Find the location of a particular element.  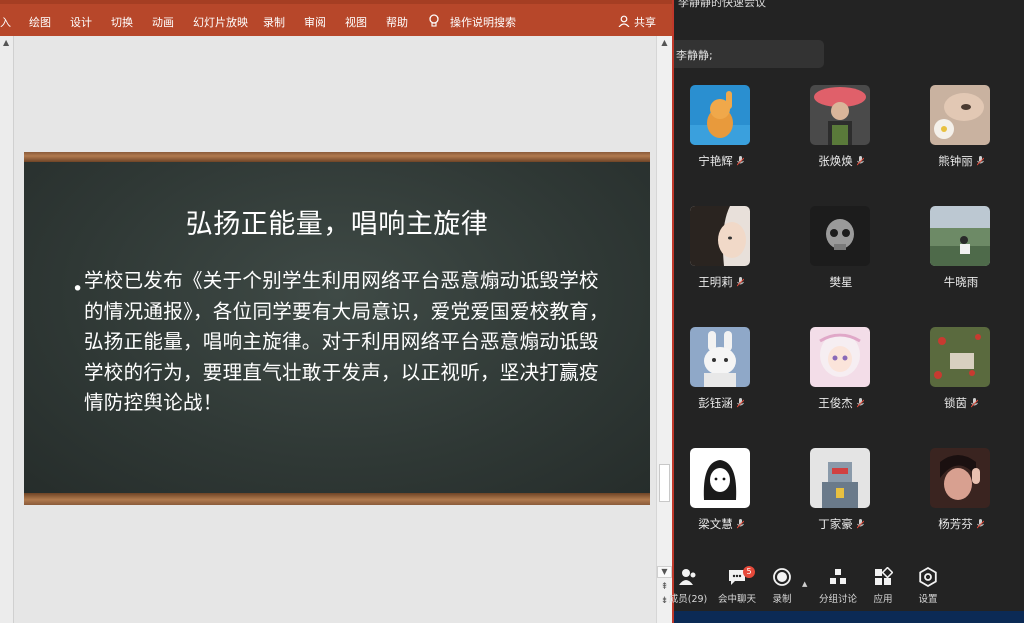

avatar-cartoon-girl-image is located at coordinates (720, 478).